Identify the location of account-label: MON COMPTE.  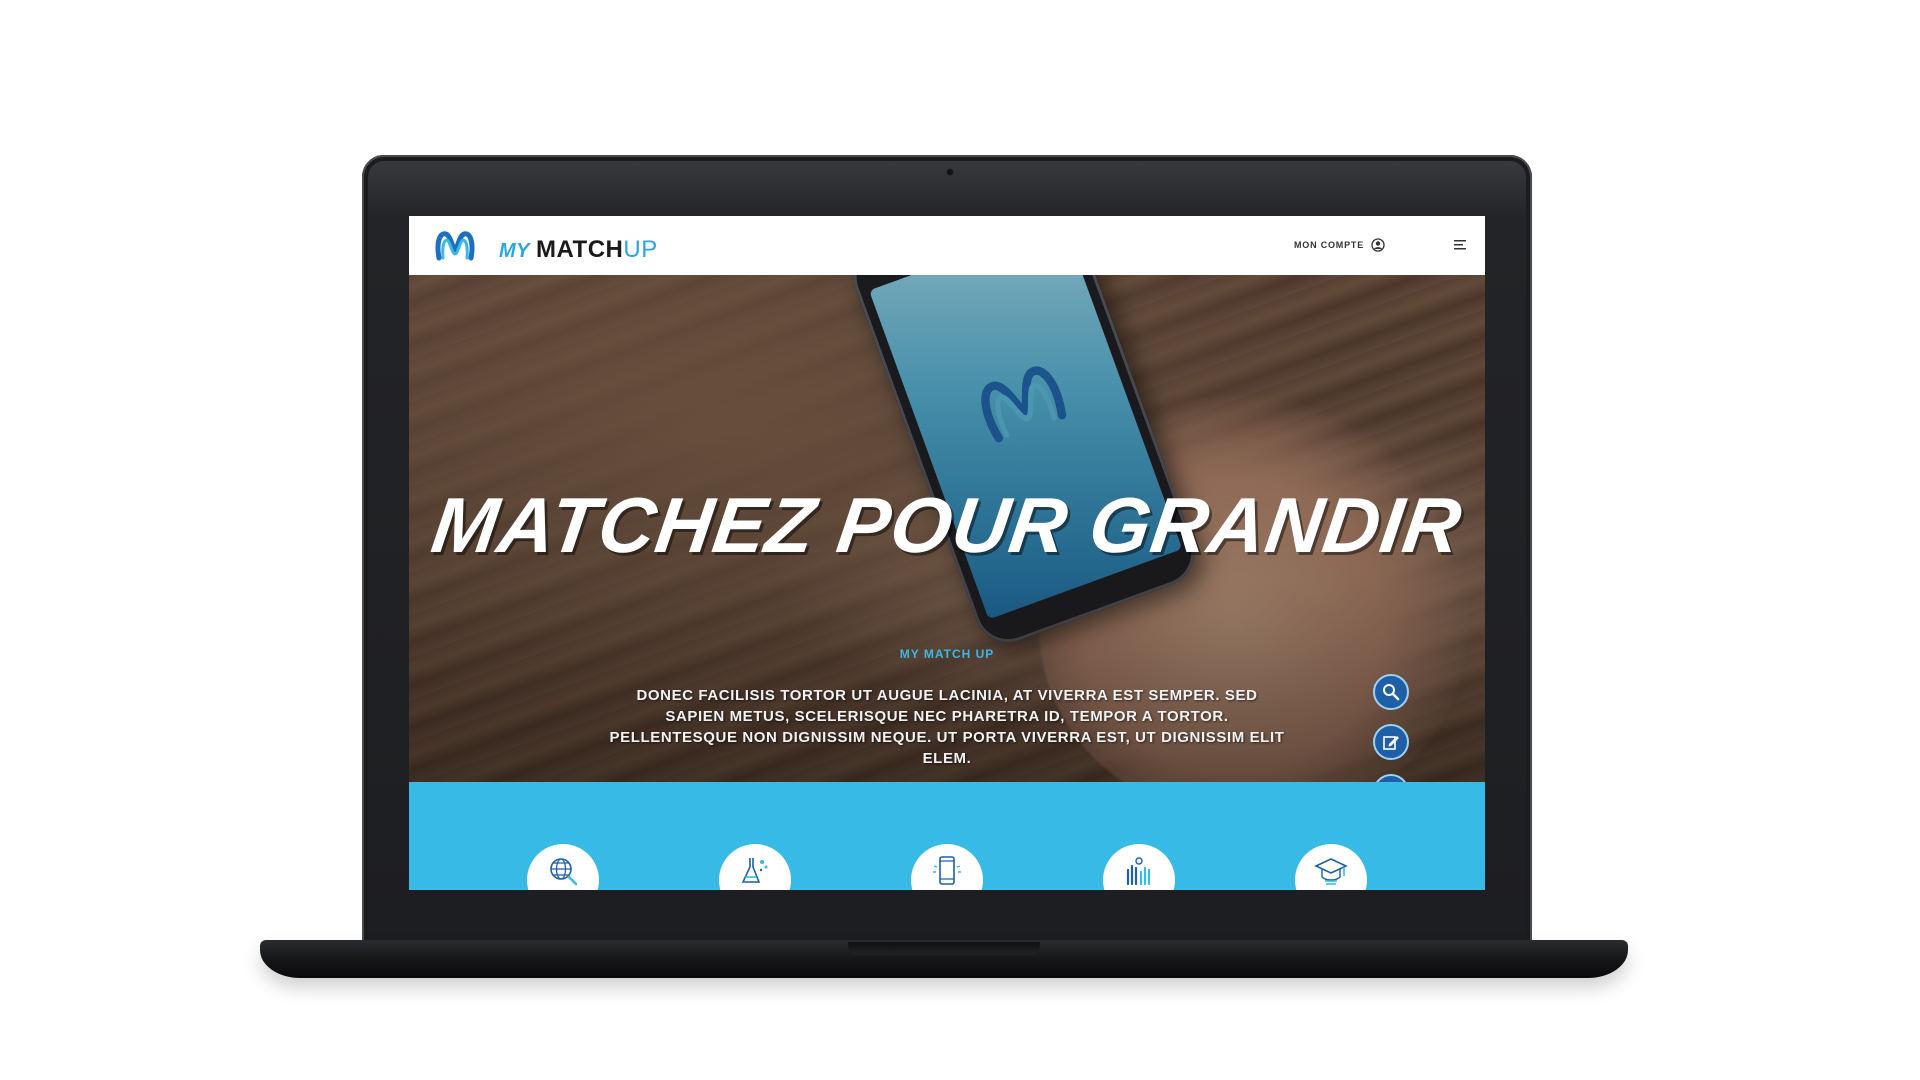
(1329, 245).